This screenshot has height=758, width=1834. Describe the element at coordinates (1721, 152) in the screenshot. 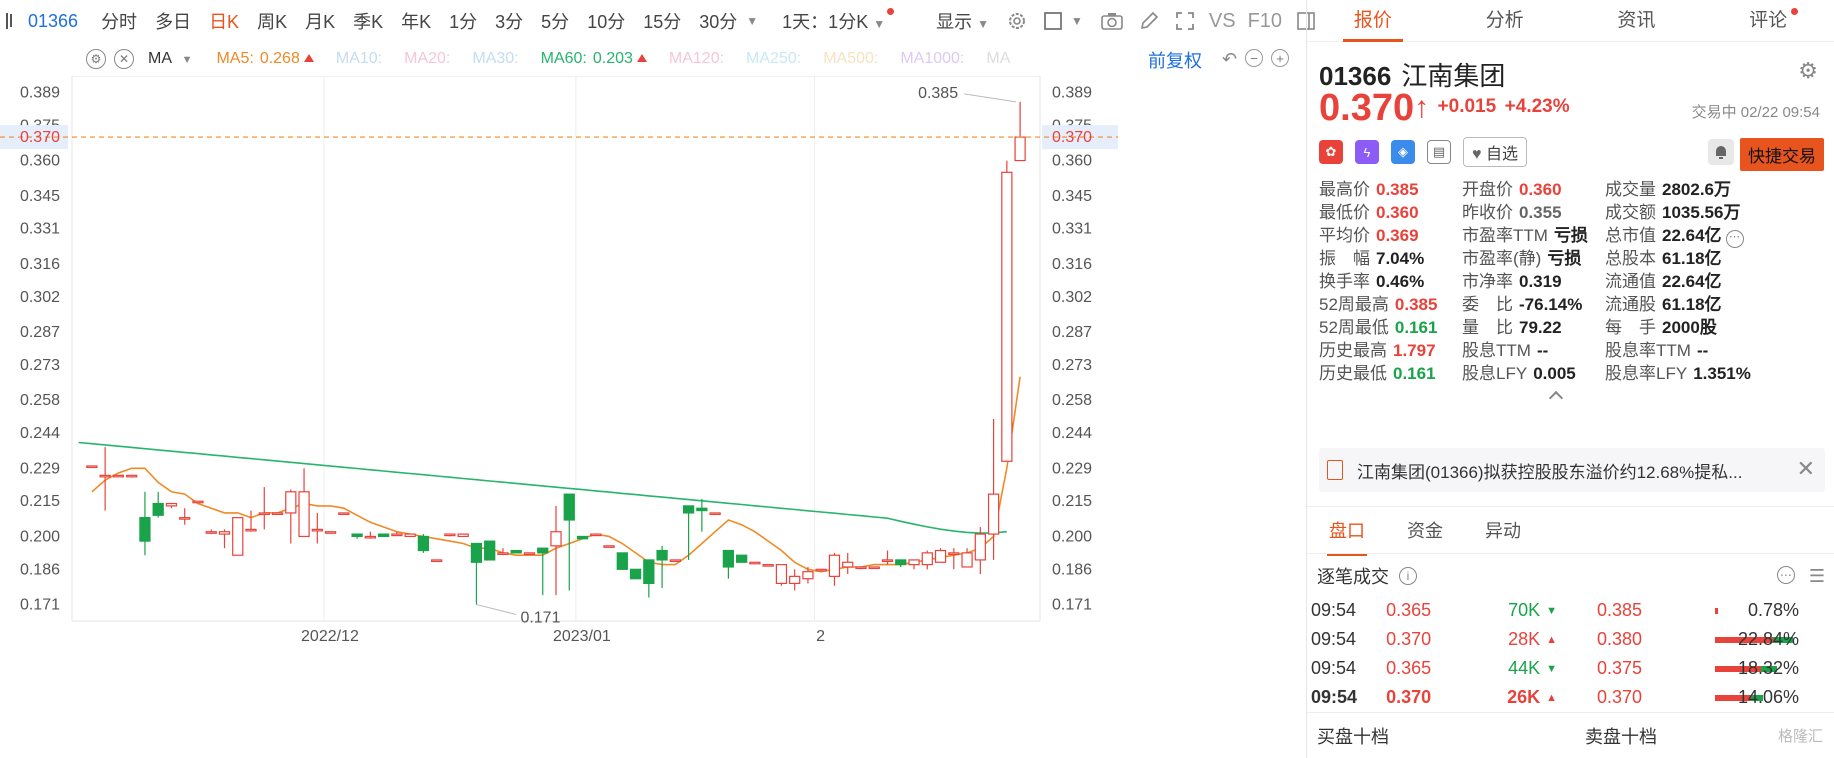

I see `bell-icon` at that location.